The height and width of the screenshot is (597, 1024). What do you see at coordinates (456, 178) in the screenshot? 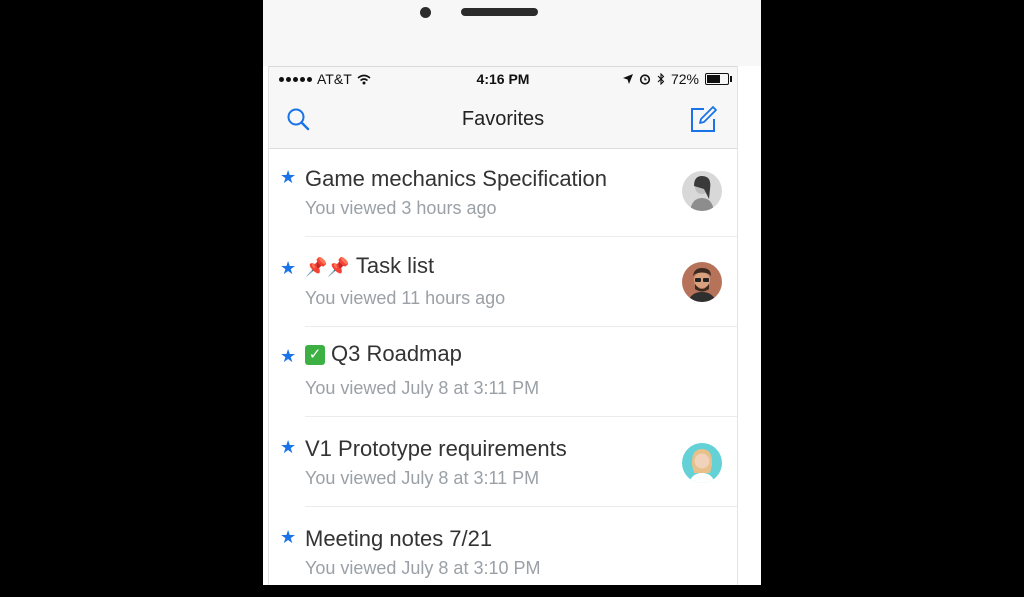
I see `document-title: Game mechanics Specification` at bounding box center [456, 178].